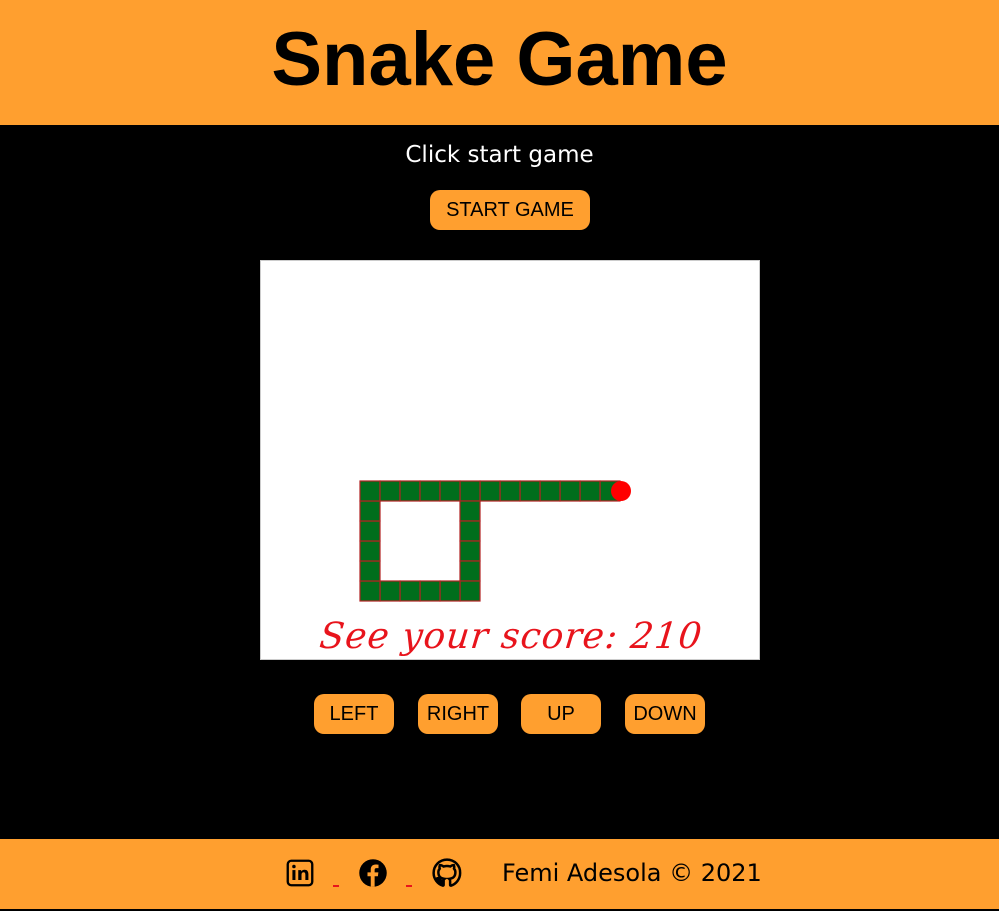 This screenshot has width=999, height=911. I want to click on up-button: UP, so click(561, 714).